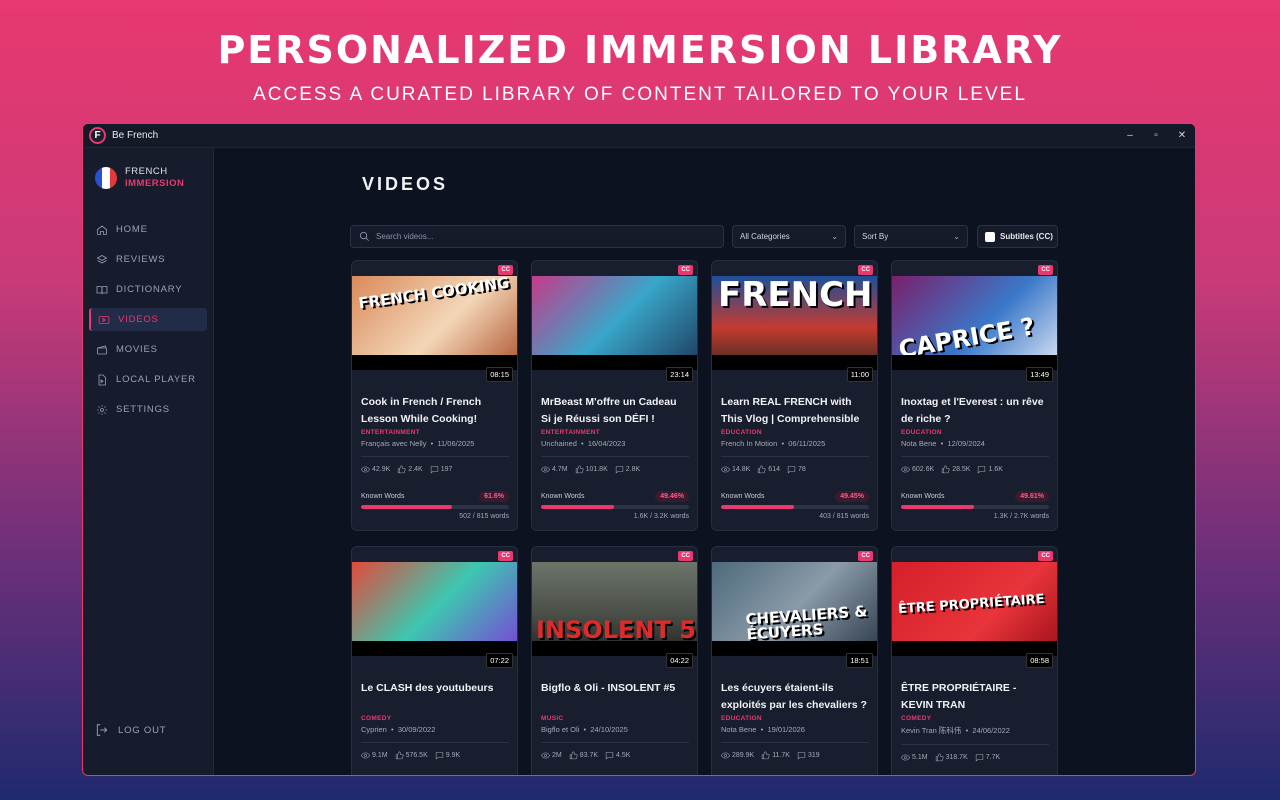  What do you see at coordinates (499, 660) in the screenshot?
I see `video-duration: 07:22` at bounding box center [499, 660].